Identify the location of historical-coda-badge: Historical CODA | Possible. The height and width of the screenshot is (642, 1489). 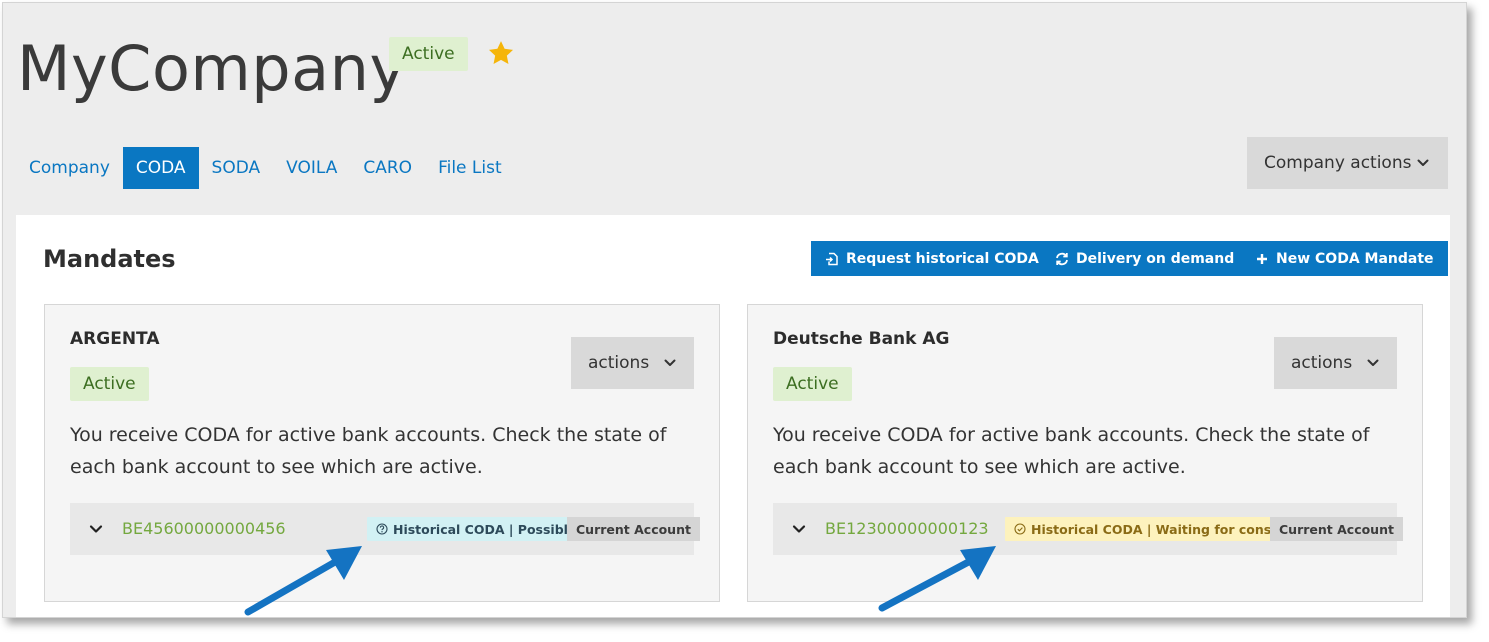
(476, 529).